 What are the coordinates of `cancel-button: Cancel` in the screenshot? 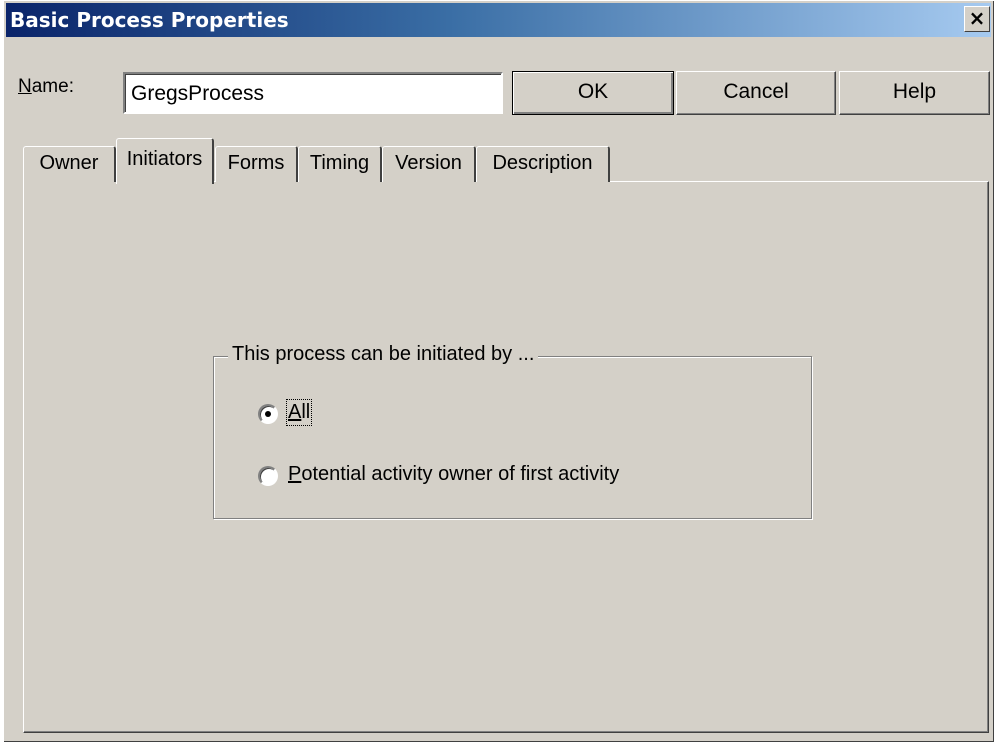 It's located at (756, 93).